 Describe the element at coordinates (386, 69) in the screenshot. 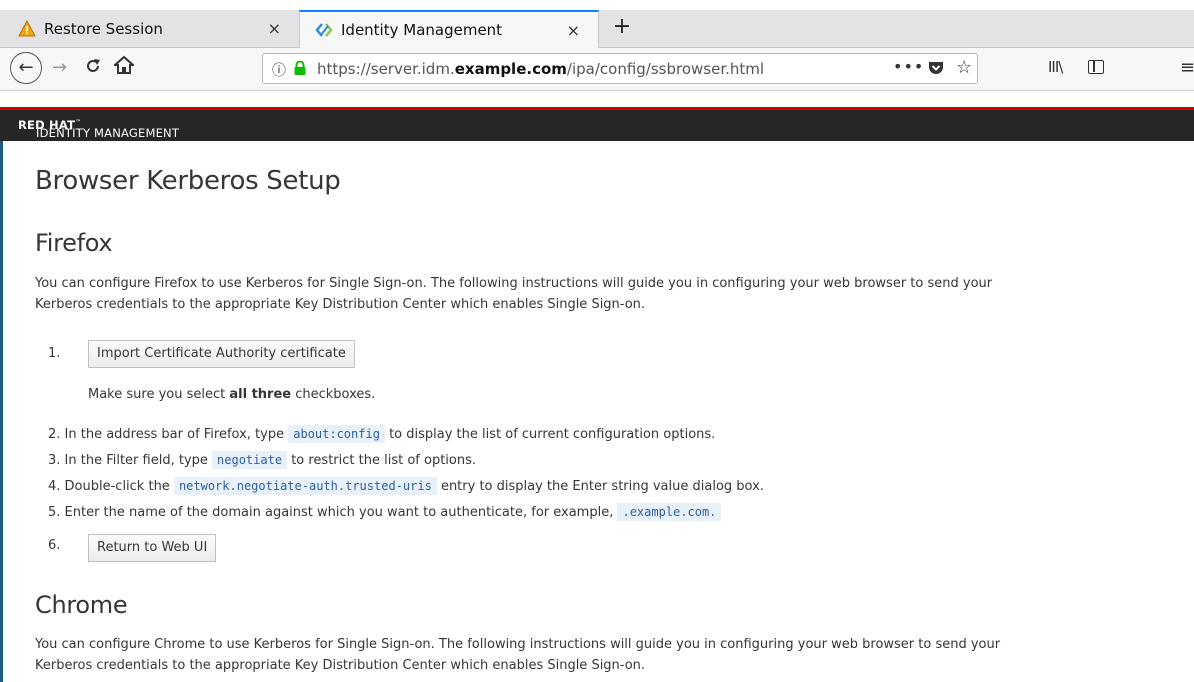

I see `url-prefix: https://server.idm.` at that location.